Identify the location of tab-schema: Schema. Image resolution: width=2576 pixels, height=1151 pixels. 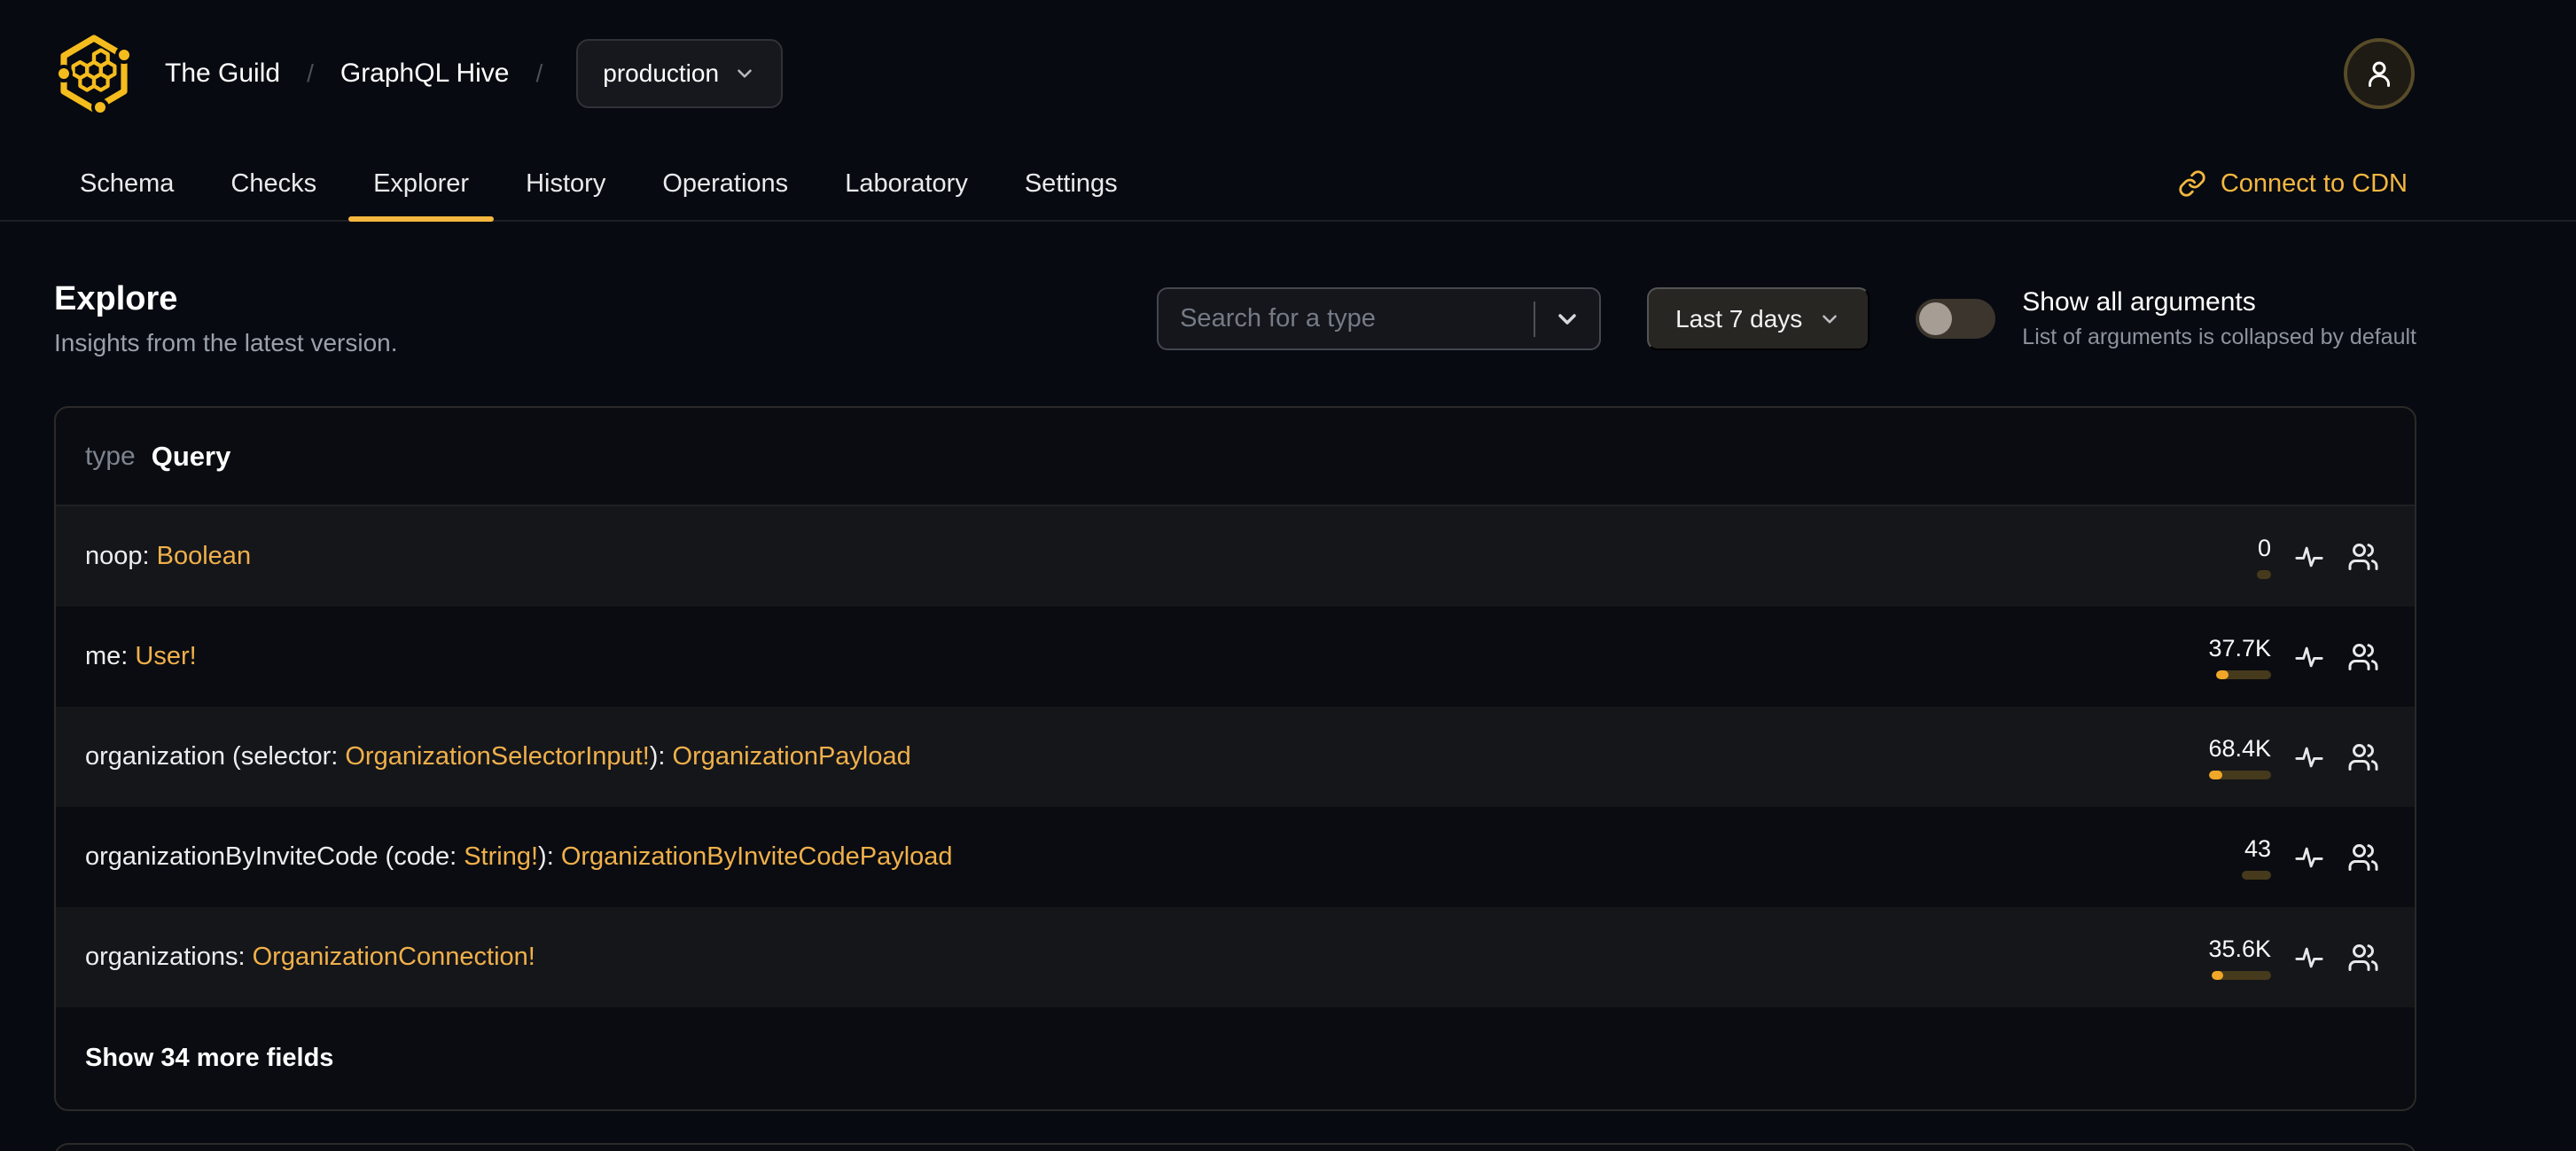
(127, 183).